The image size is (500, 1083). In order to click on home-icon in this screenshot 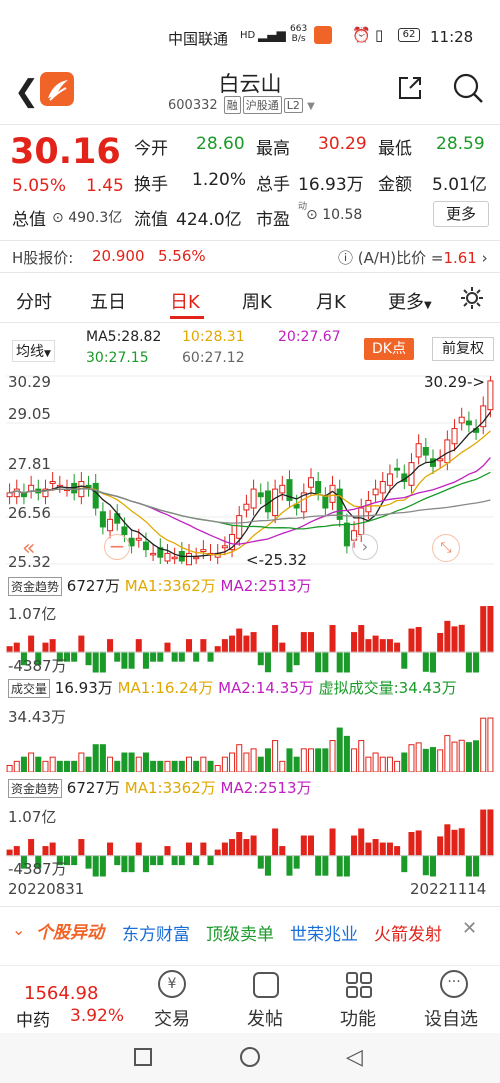, I will do `click(250, 1057)`.